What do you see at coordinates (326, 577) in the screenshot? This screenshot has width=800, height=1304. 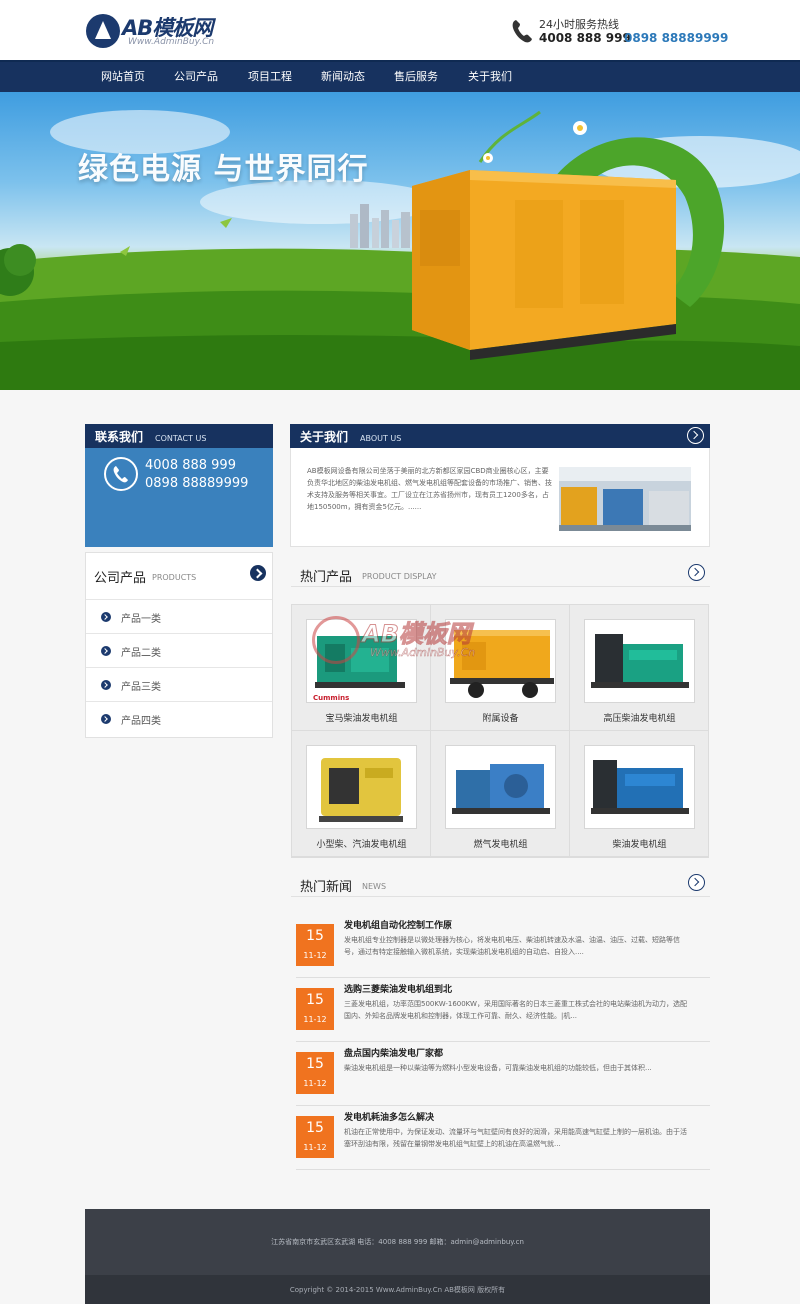 I see `hot-products-title: 热门产品` at bounding box center [326, 577].